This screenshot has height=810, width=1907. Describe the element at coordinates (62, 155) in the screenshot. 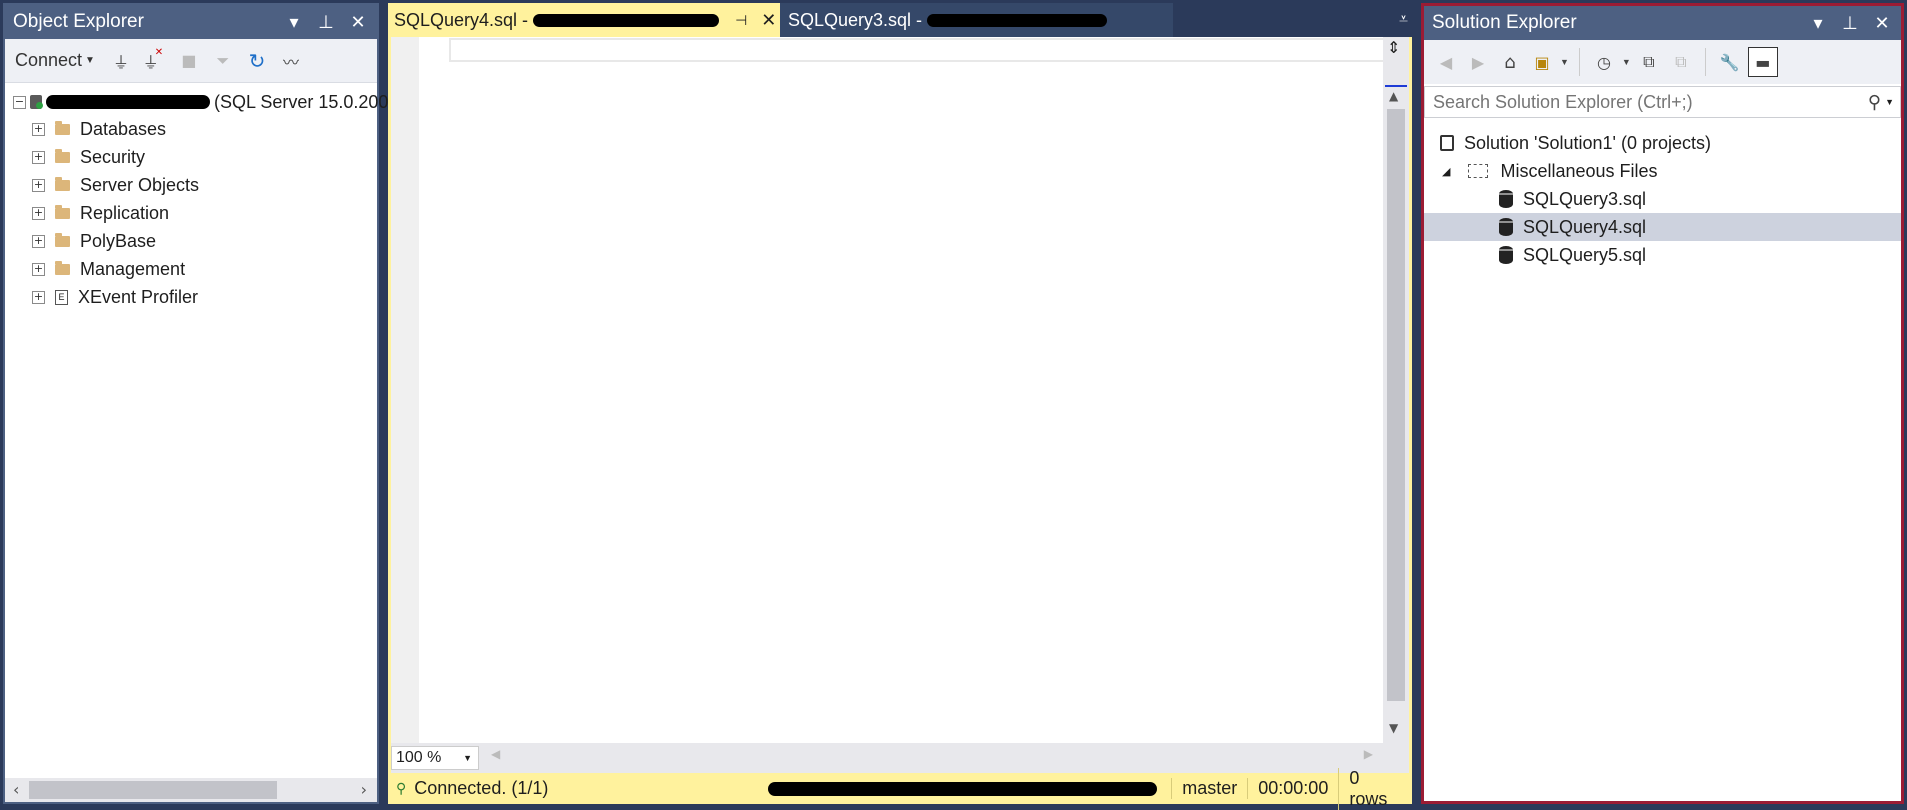

I see `folder-icon` at that location.